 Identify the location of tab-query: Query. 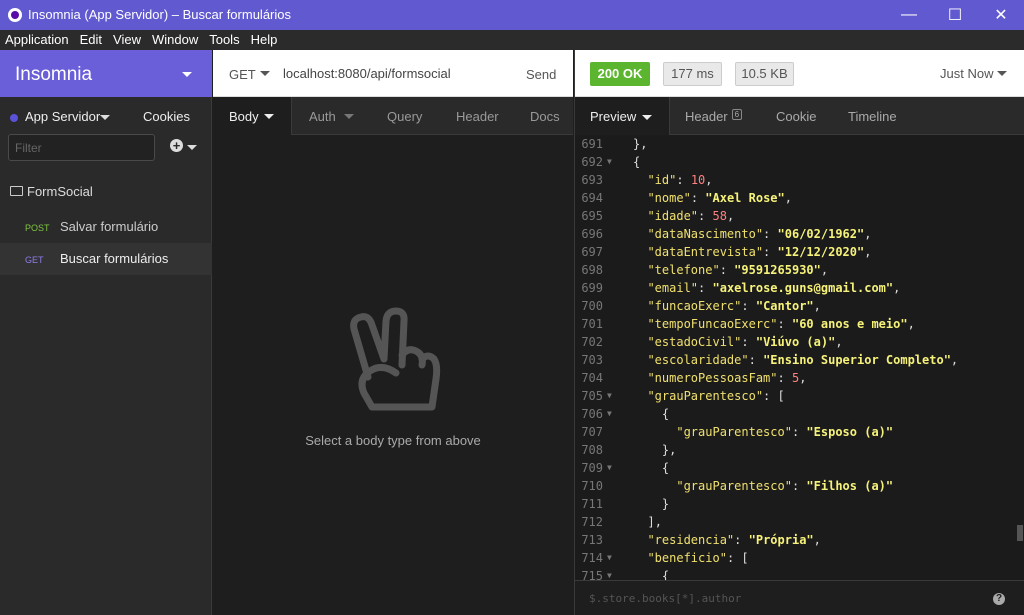
(404, 116).